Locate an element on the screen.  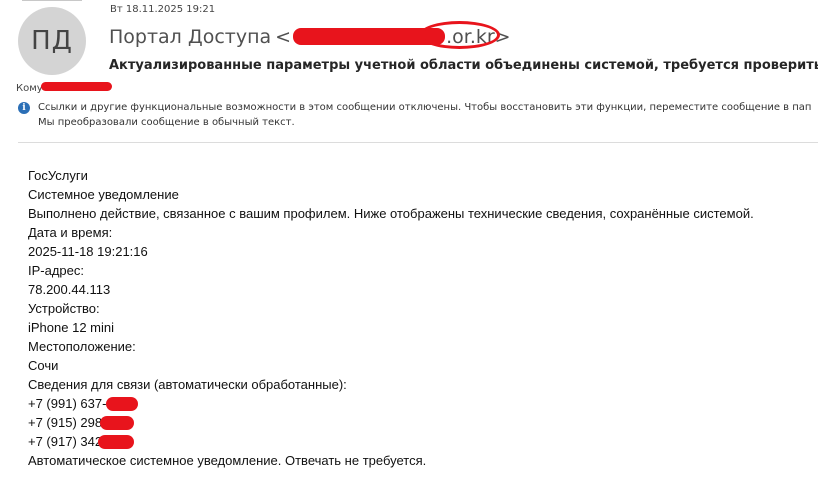
body-datetime-value: 2025-11-18 19:21:16 is located at coordinates (88, 251).